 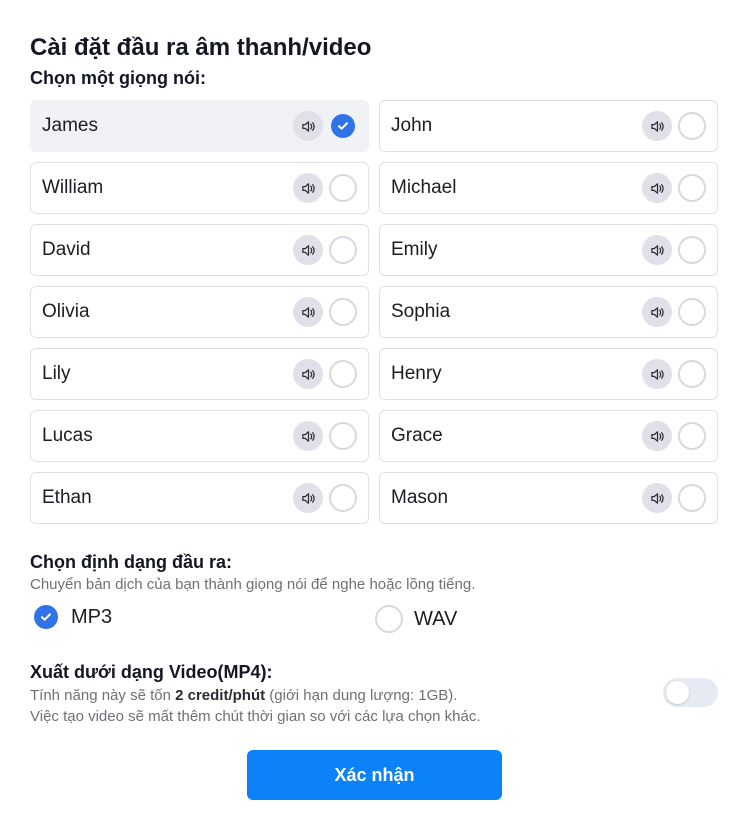 What do you see at coordinates (548, 498) in the screenshot?
I see `voice-option-mason: Mason` at bounding box center [548, 498].